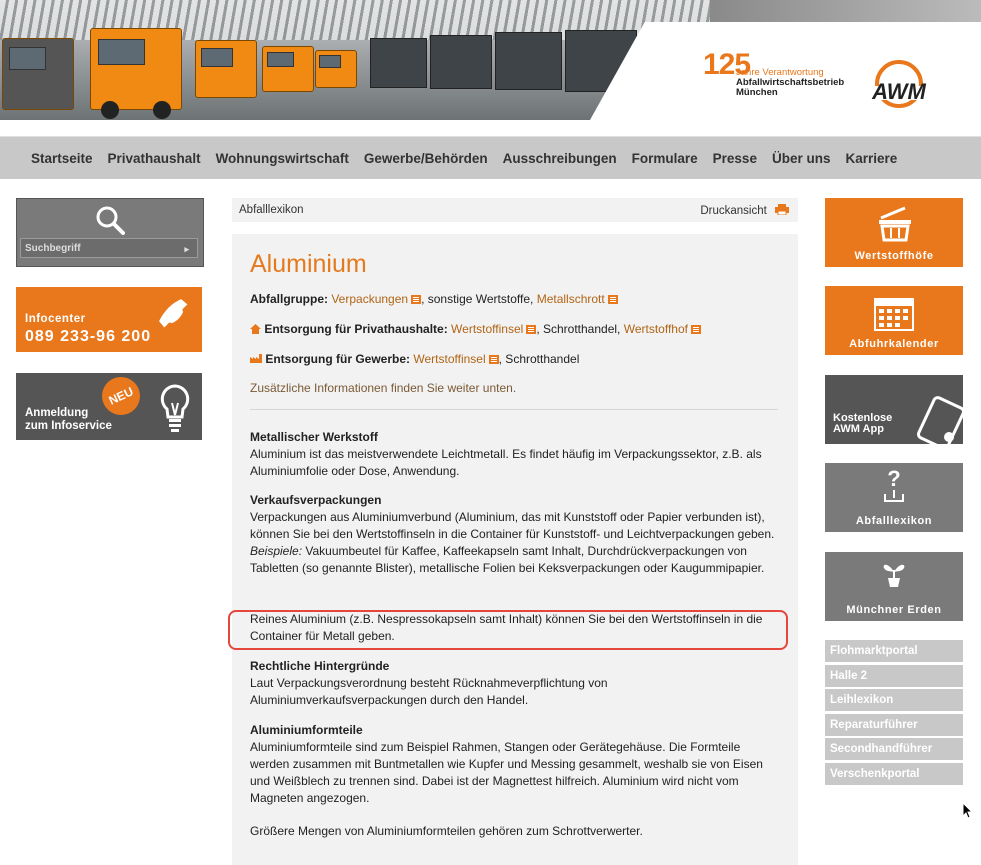  I want to click on abfuhrkalender-tile: Abfuhrkalender, so click(894, 320).